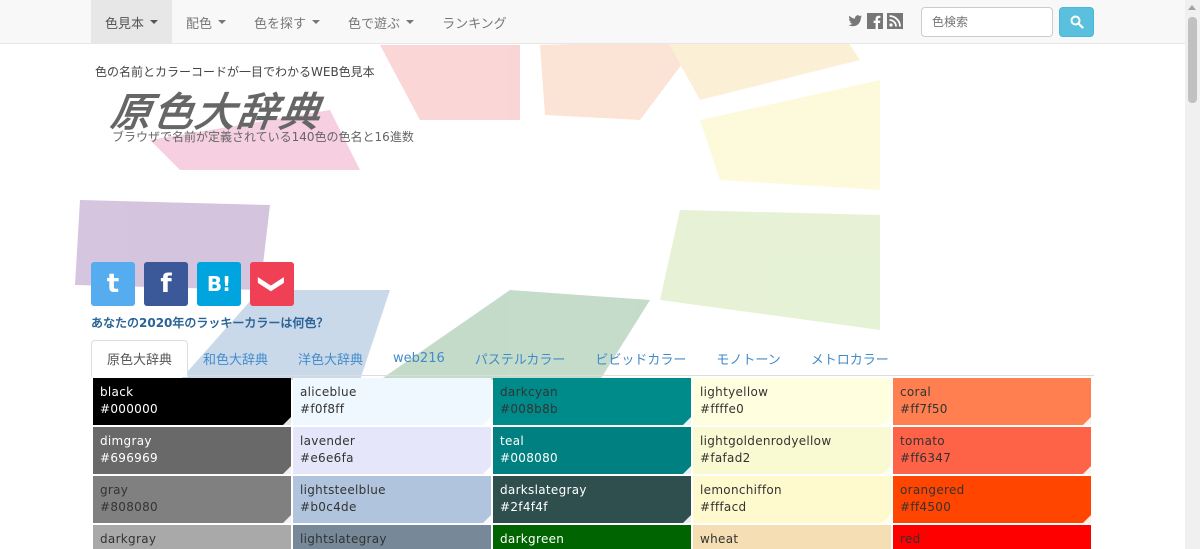 The image size is (1200, 549). What do you see at coordinates (140, 358) in the screenshot?
I see `tab-0: 原色大辞典` at bounding box center [140, 358].